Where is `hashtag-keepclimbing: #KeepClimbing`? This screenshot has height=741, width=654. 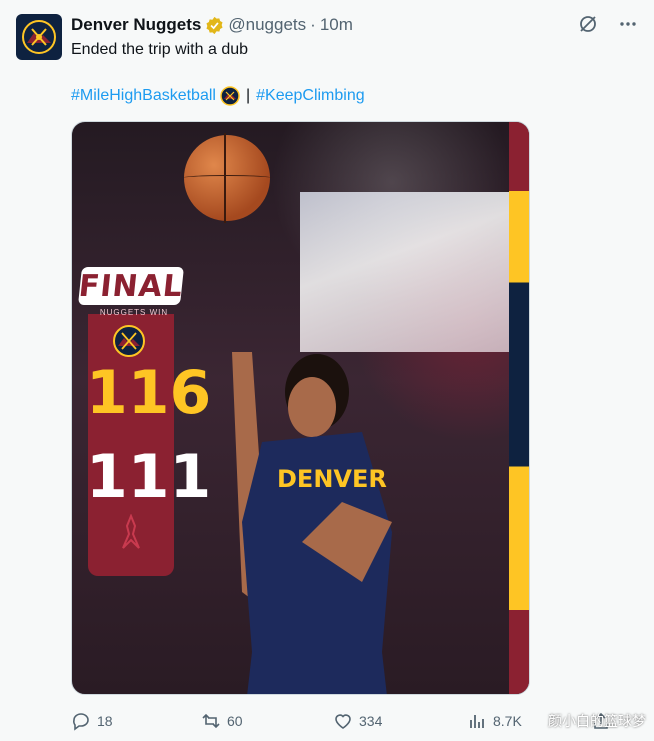 hashtag-keepclimbing: #KeepClimbing is located at coordinates (310, 96).